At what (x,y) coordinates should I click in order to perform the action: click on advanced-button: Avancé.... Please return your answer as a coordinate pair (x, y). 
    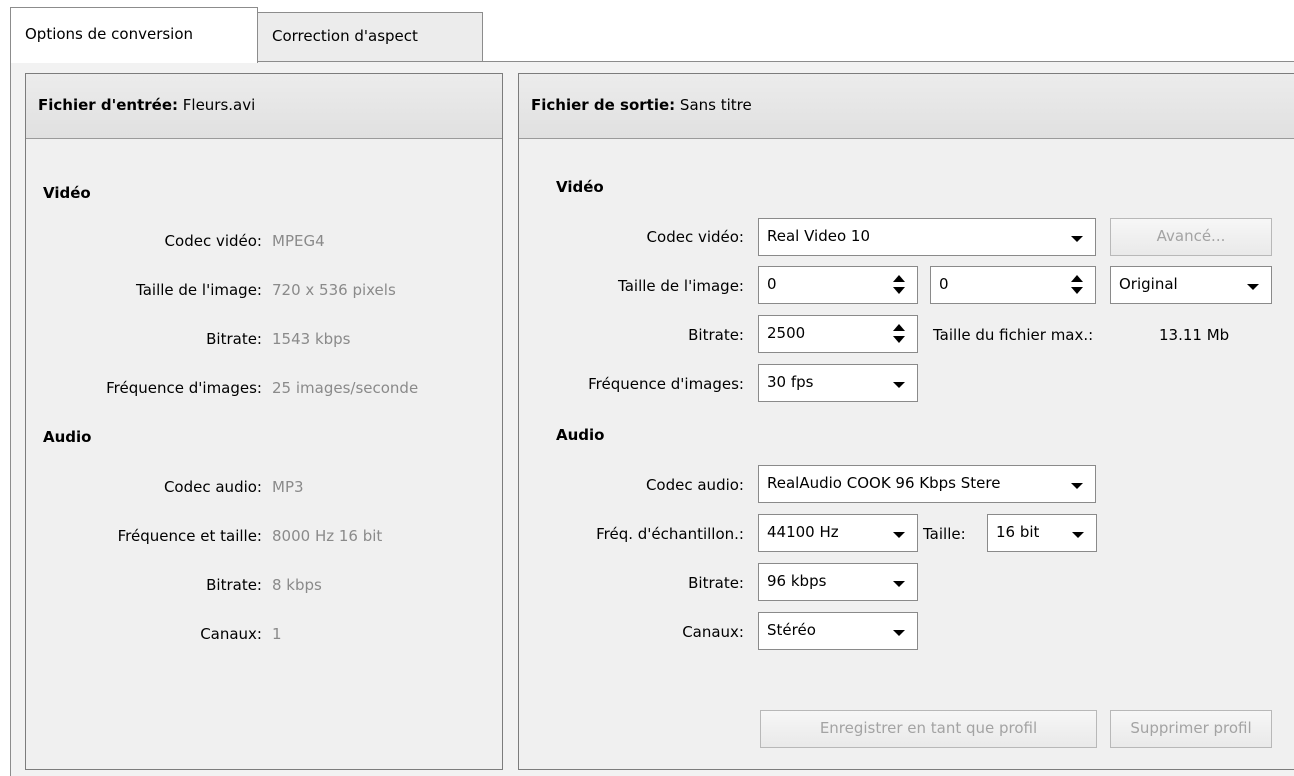
    Looking at the image, I should click on (1191, 237).